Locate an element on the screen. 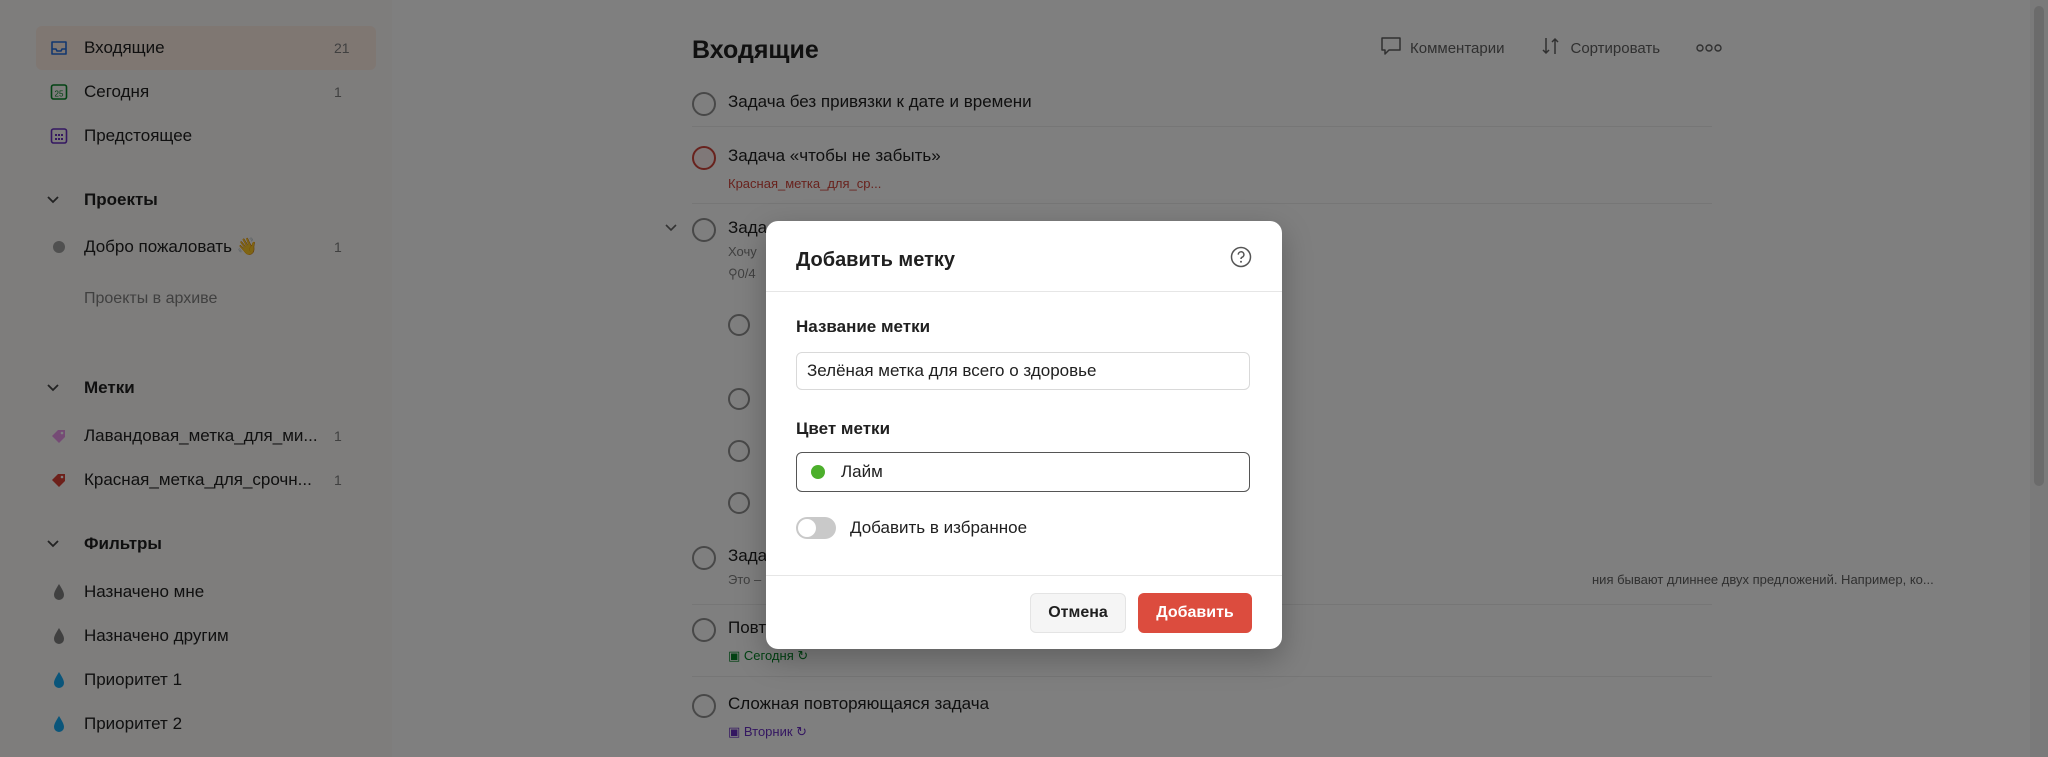 This screenshot has width=2048, height=757. label-name-heading: Название метки is located at coordinates (863, 326).